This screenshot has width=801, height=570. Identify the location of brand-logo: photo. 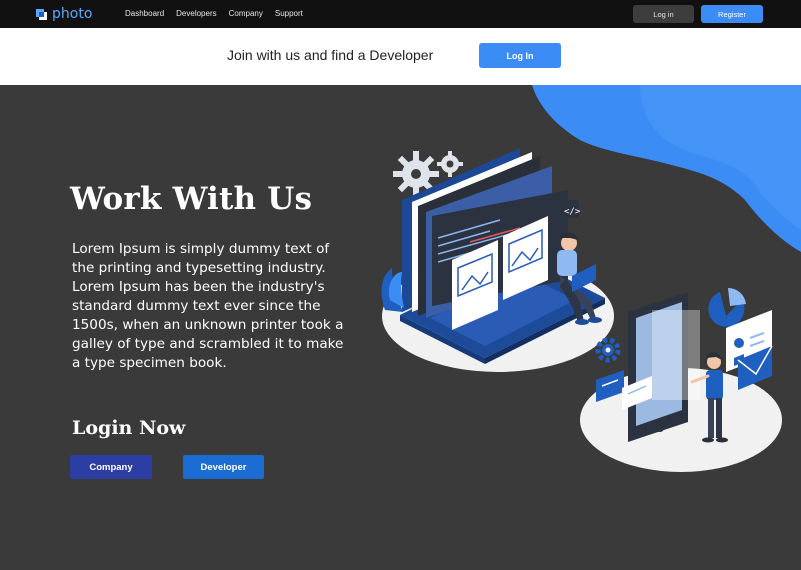
(64, 14).